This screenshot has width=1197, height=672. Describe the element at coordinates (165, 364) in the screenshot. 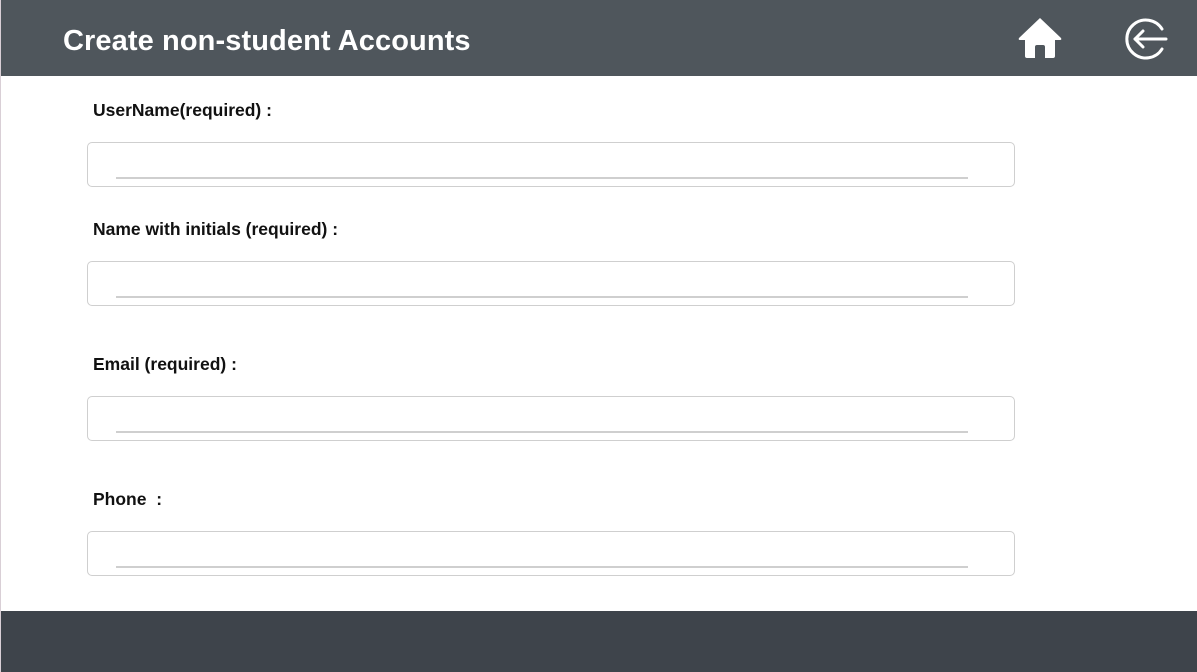

I see `email-label: Email (required) :` at that location.